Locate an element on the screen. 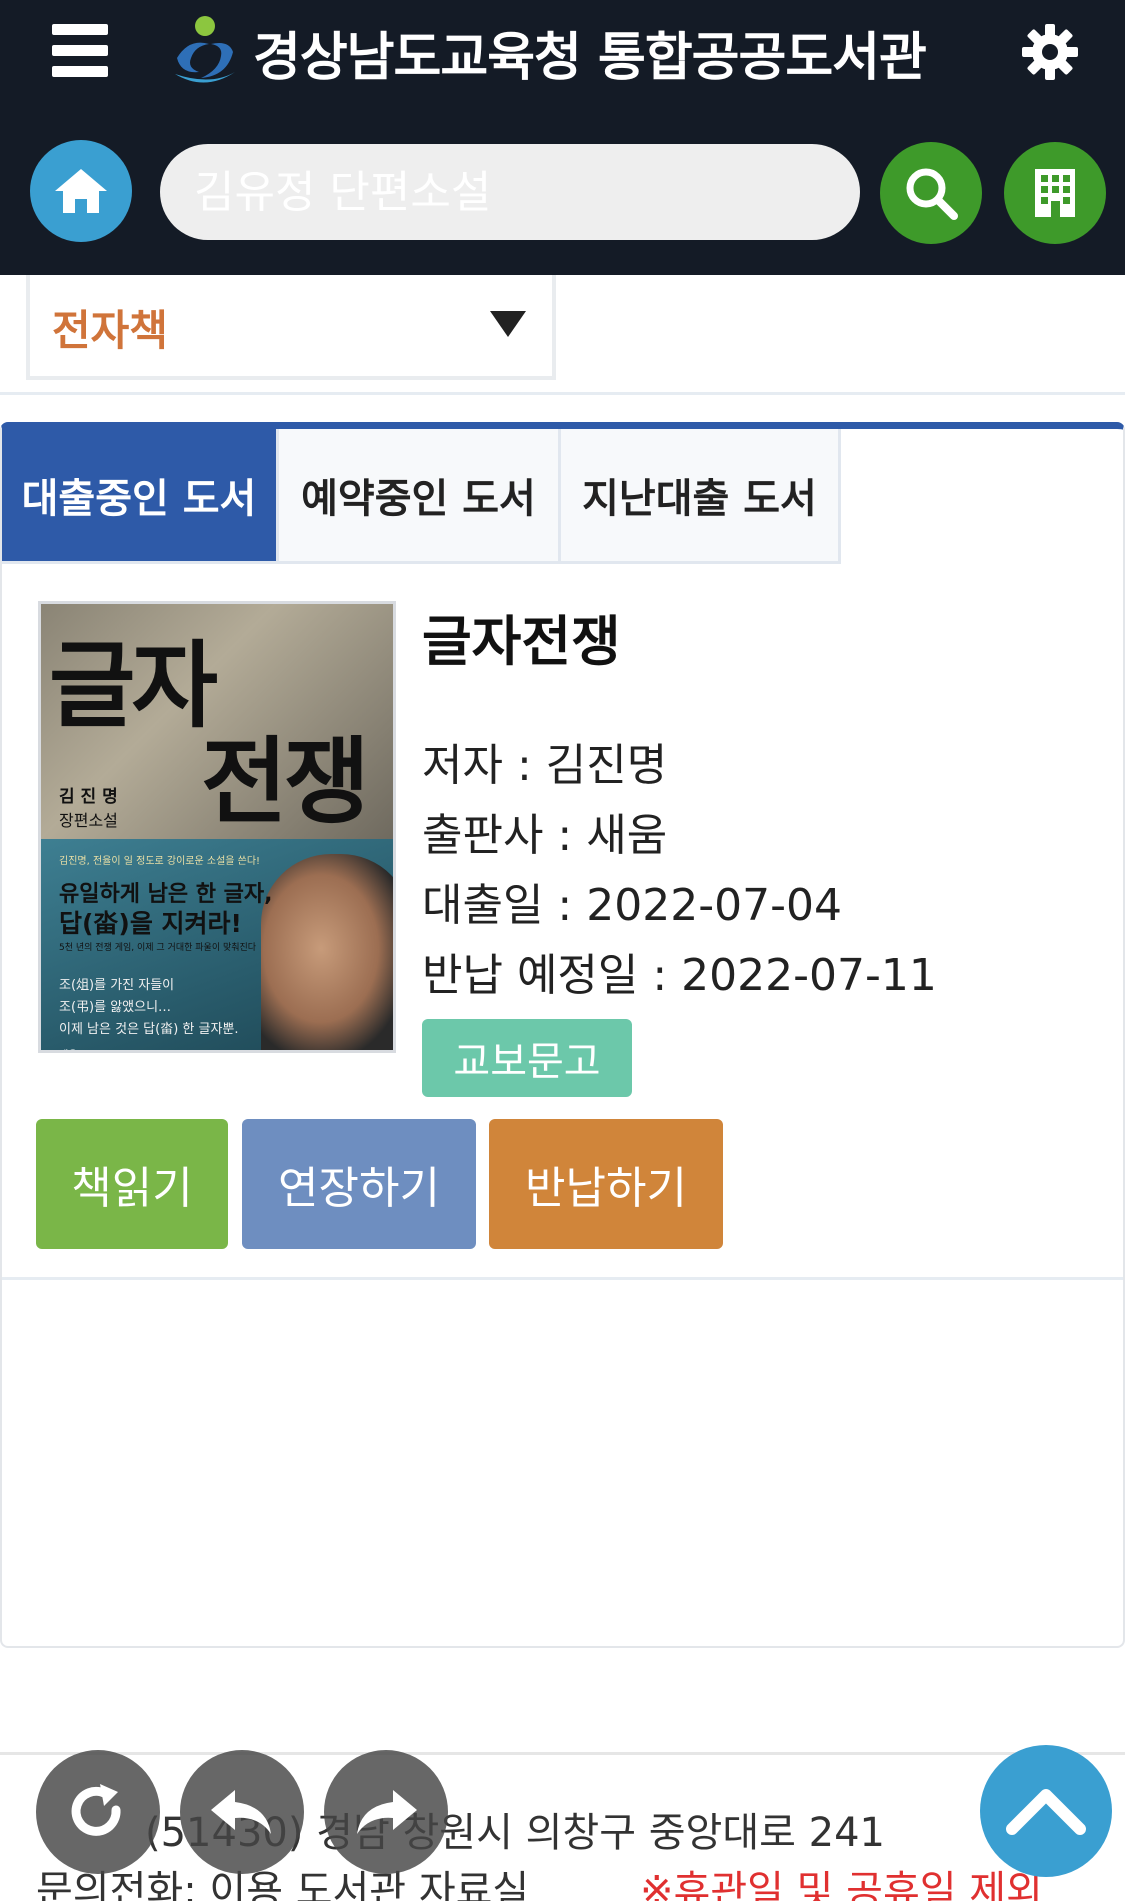 This screenshot has width=1125, height=1901. back-button is located at coordinates (242, 1812).